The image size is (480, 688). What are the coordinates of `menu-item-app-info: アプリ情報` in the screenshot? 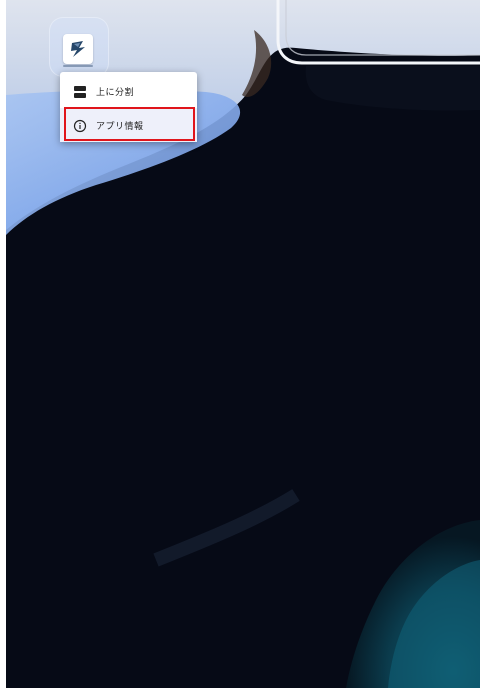 It's located at (128, 125).